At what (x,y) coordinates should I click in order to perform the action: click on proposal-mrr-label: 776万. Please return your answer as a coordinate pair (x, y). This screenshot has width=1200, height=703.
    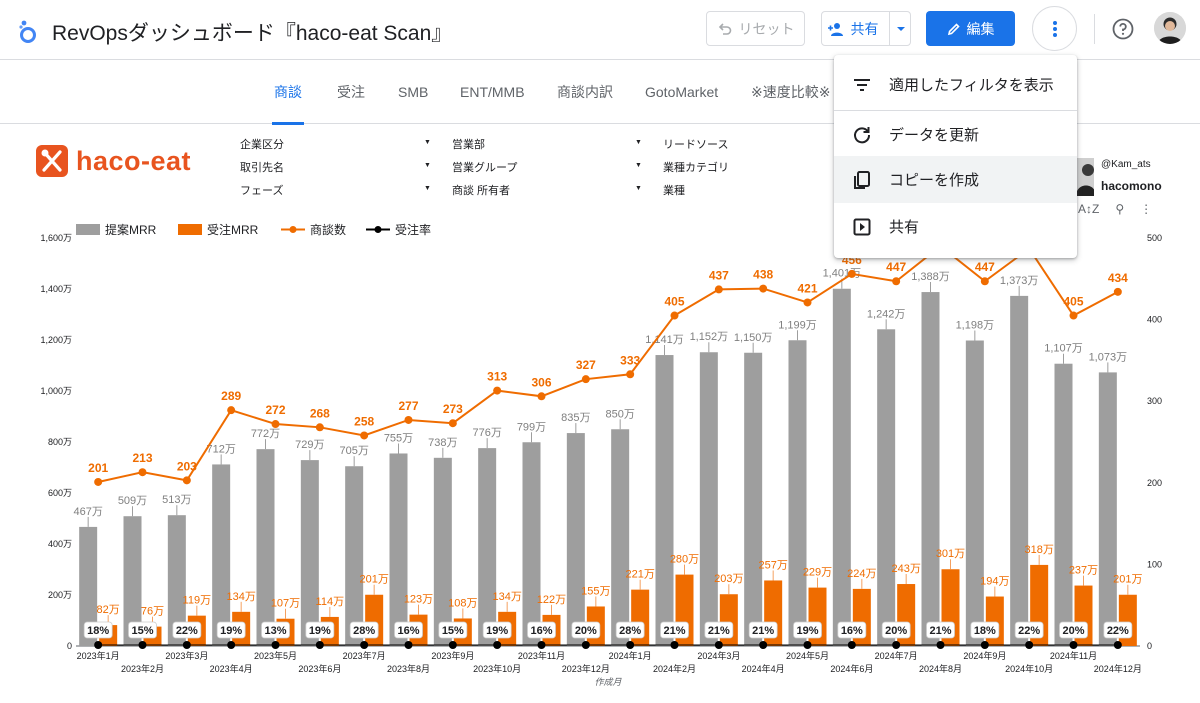
    Looking at the image, I should click on (486, 433).